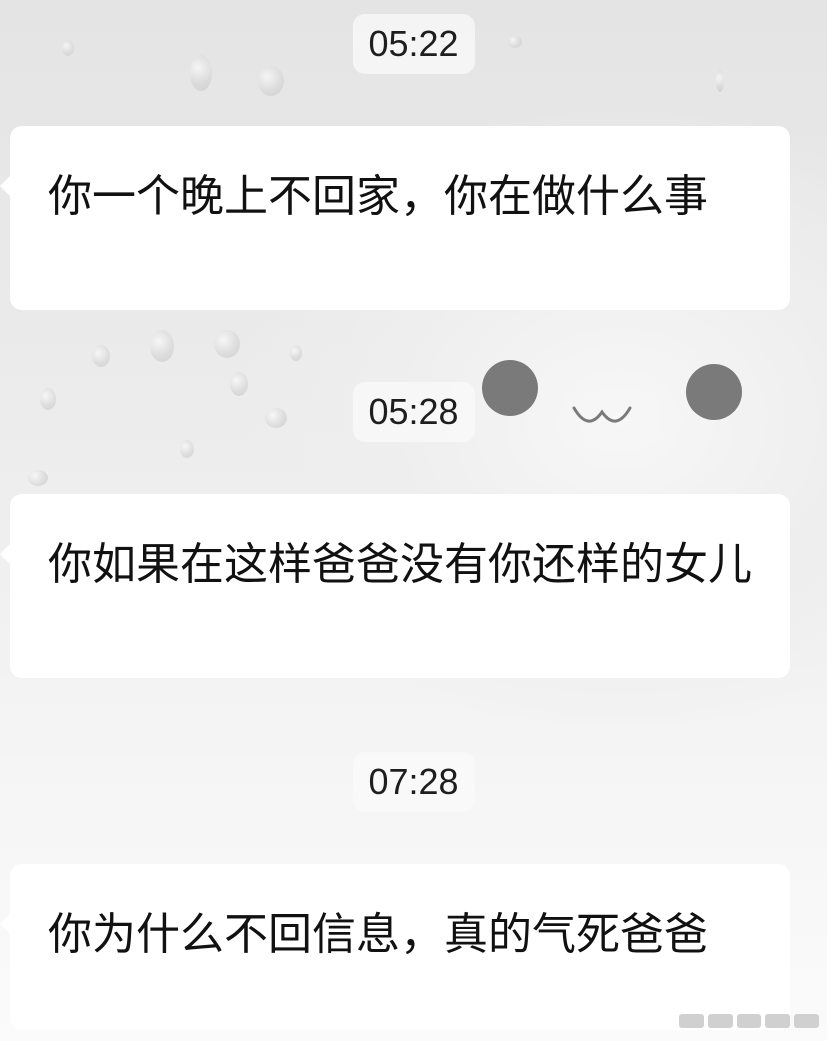  I want to click on face-right-eye, so click(714, 392).